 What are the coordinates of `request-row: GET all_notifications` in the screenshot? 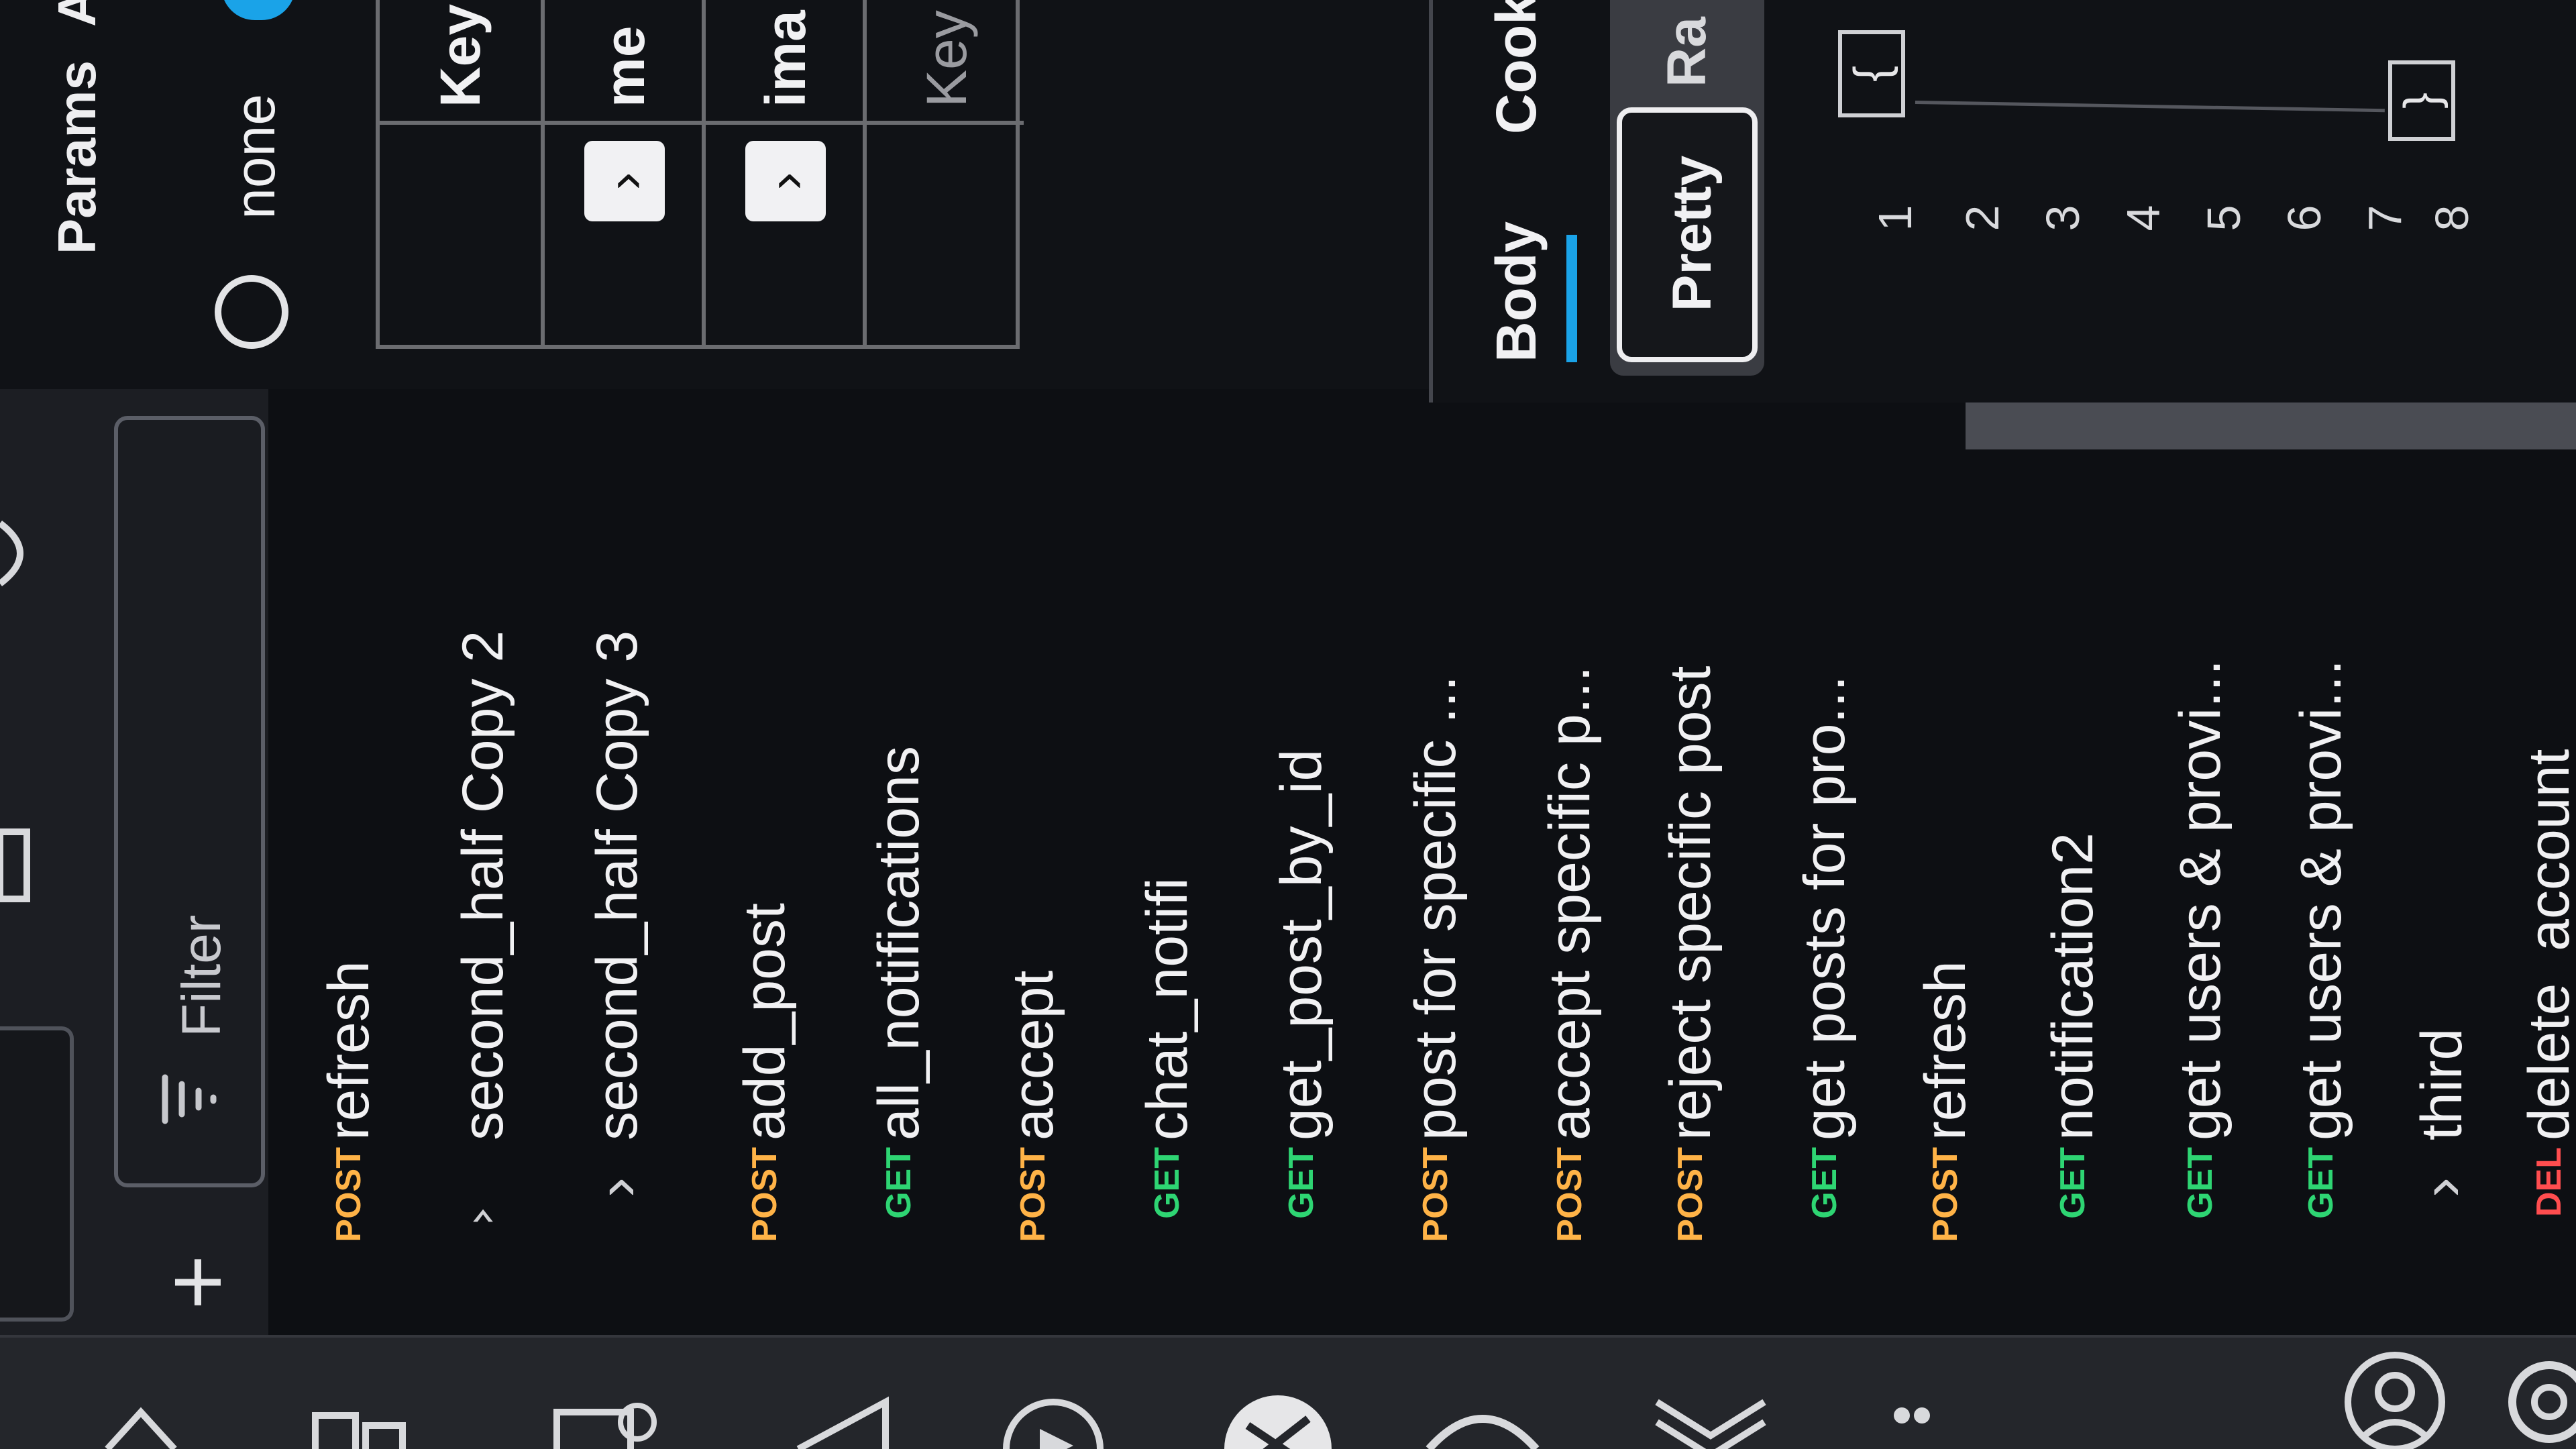 It's located at (899, 885).